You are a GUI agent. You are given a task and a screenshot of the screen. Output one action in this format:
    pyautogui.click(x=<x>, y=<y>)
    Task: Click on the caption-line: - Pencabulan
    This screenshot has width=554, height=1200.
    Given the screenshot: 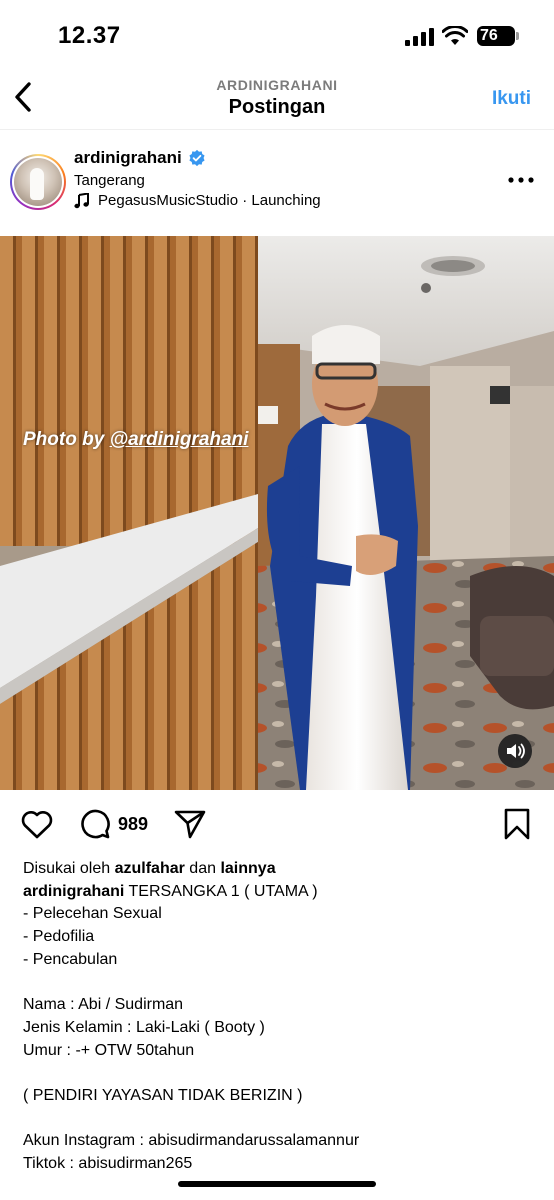 What is the action you would take?
    pyautogui.click(x=70, y=959)
    